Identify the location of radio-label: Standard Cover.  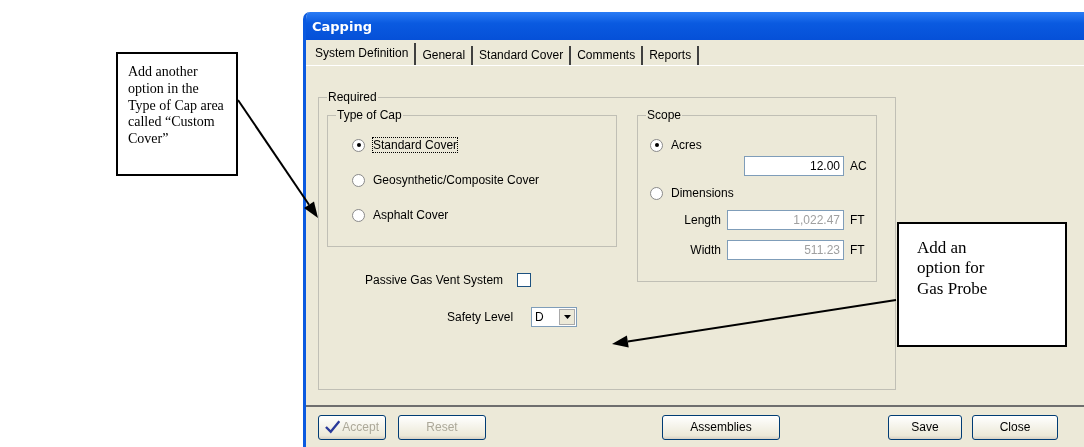
(415, 145).